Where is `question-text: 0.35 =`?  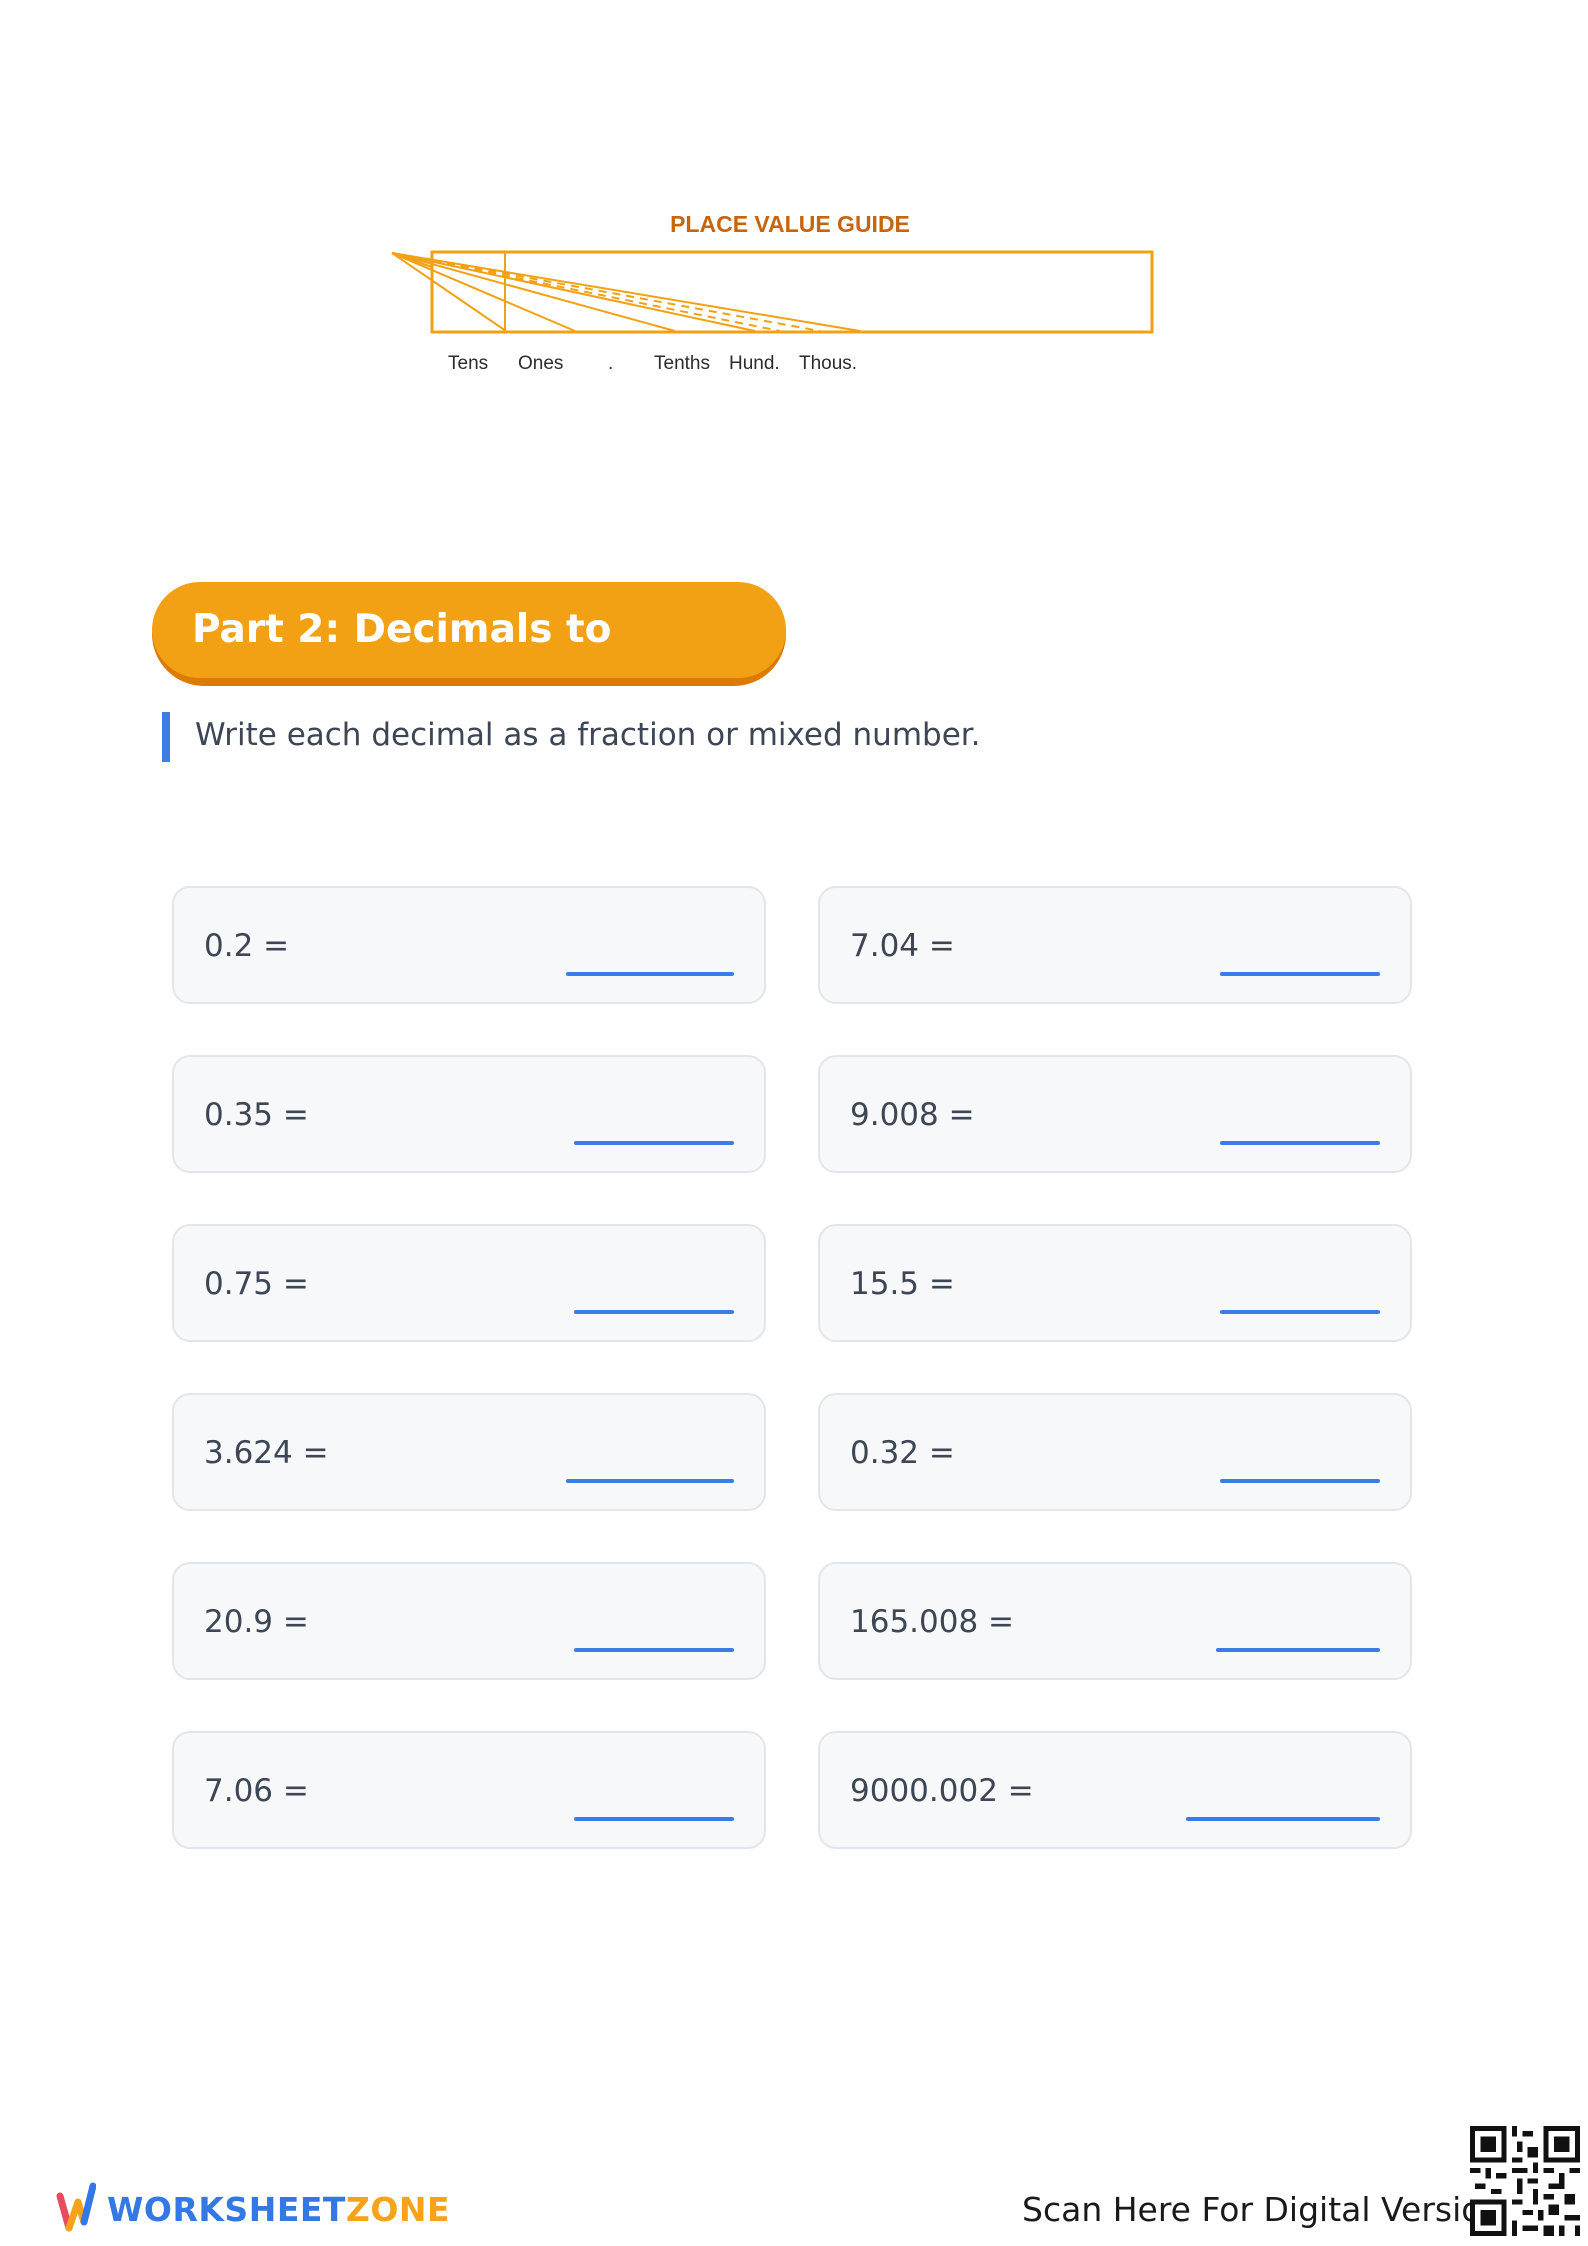 question-text: 0.35 = is located at coordinates (256, 1115).